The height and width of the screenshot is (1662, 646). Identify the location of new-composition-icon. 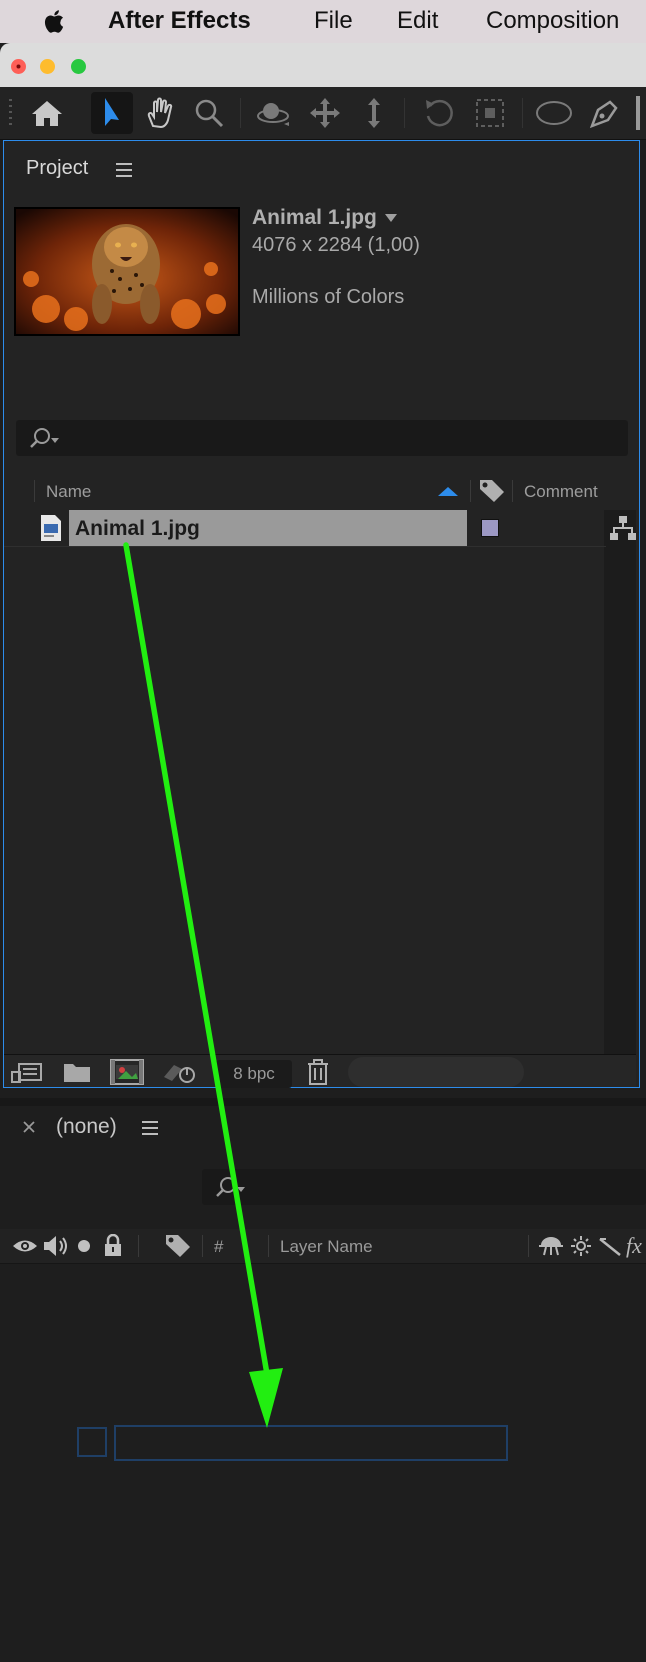
(127, 1072).